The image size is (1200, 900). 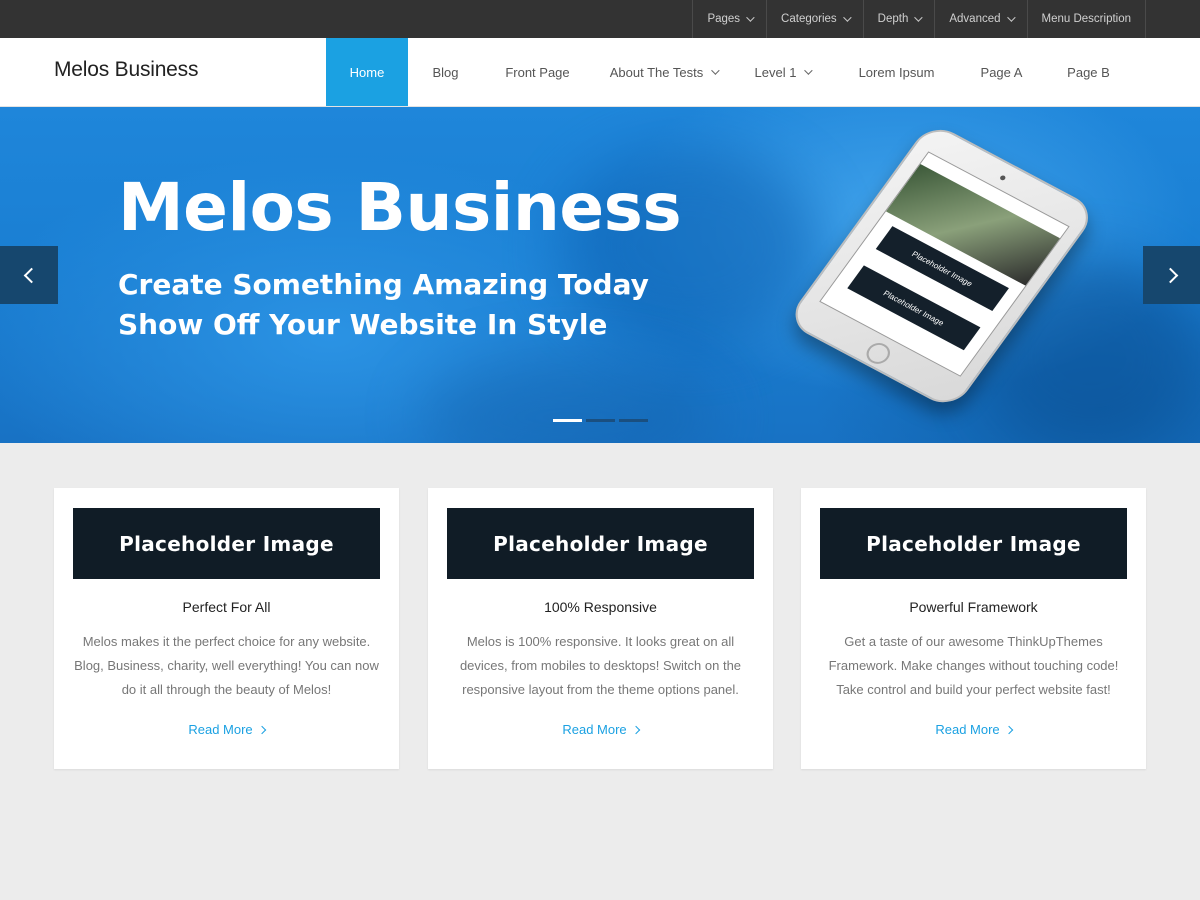 I want to click on phone-home-button, so click(x=878, y=353).